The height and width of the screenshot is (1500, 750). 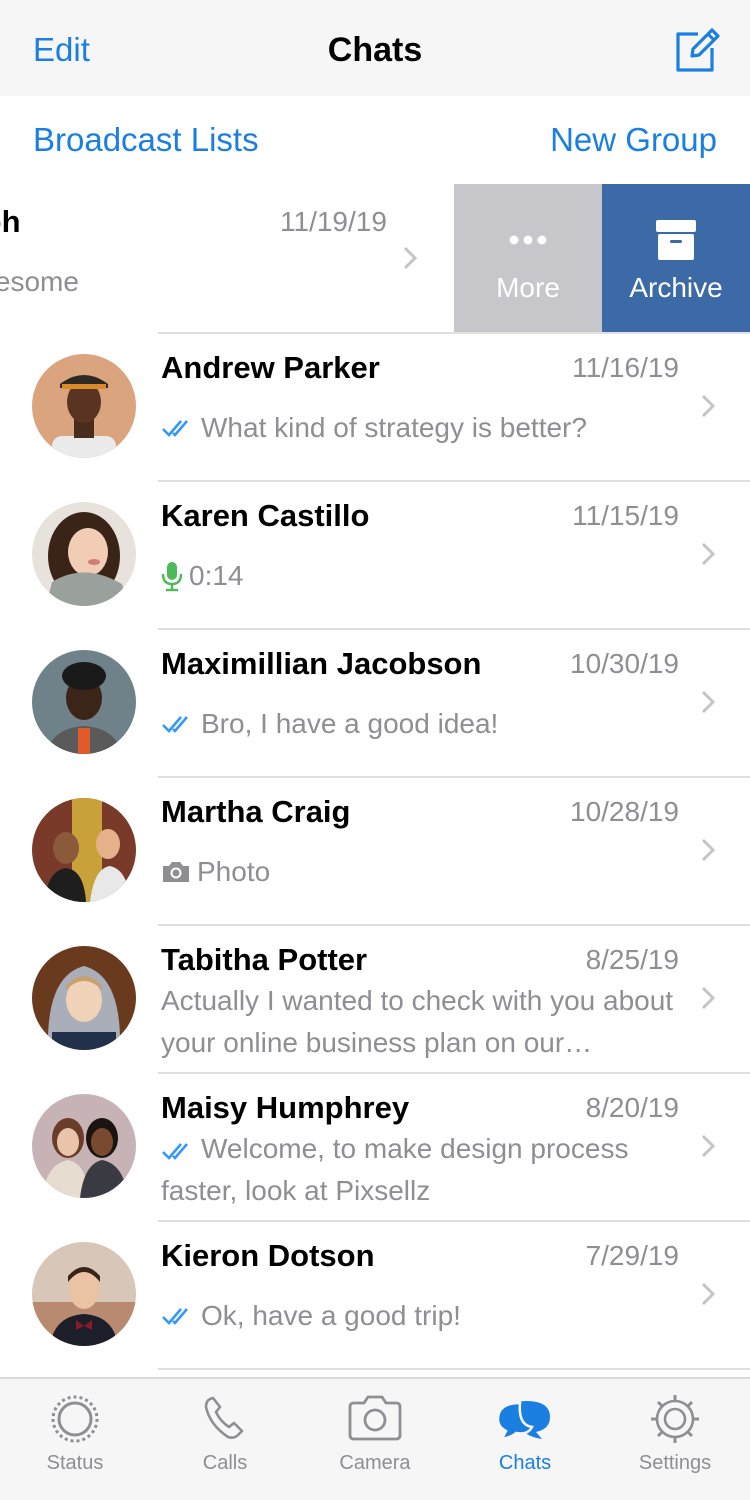 I want to click on chat-row-partial, so click(x=375, y=1372).